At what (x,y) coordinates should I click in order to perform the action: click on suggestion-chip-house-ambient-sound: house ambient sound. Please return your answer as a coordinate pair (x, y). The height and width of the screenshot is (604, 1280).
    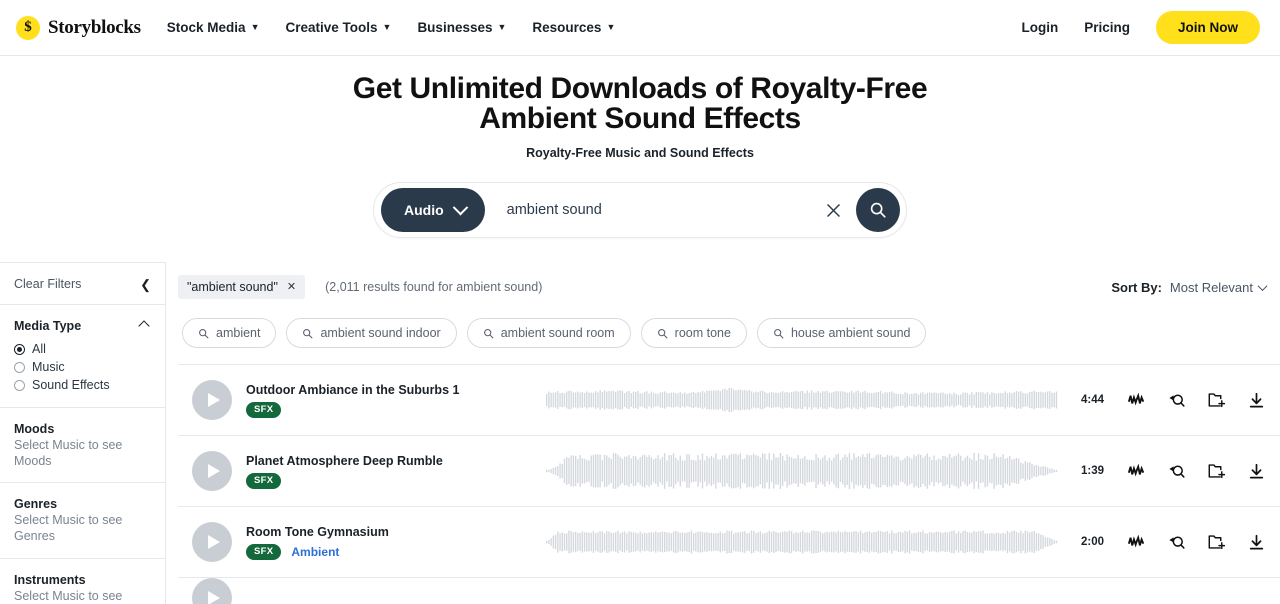
    Looking at the image, I should click on (841, 333).